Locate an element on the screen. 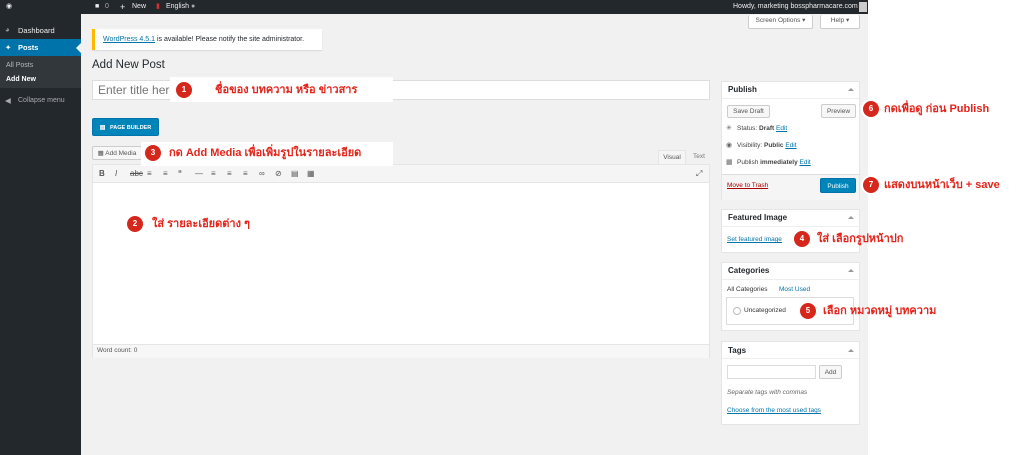 Image resolution: width=1024 pixels, height=455 pixels. annotation-label: ใส่ เลือกรูปหน้าปก is located at coordinates (860, 239).